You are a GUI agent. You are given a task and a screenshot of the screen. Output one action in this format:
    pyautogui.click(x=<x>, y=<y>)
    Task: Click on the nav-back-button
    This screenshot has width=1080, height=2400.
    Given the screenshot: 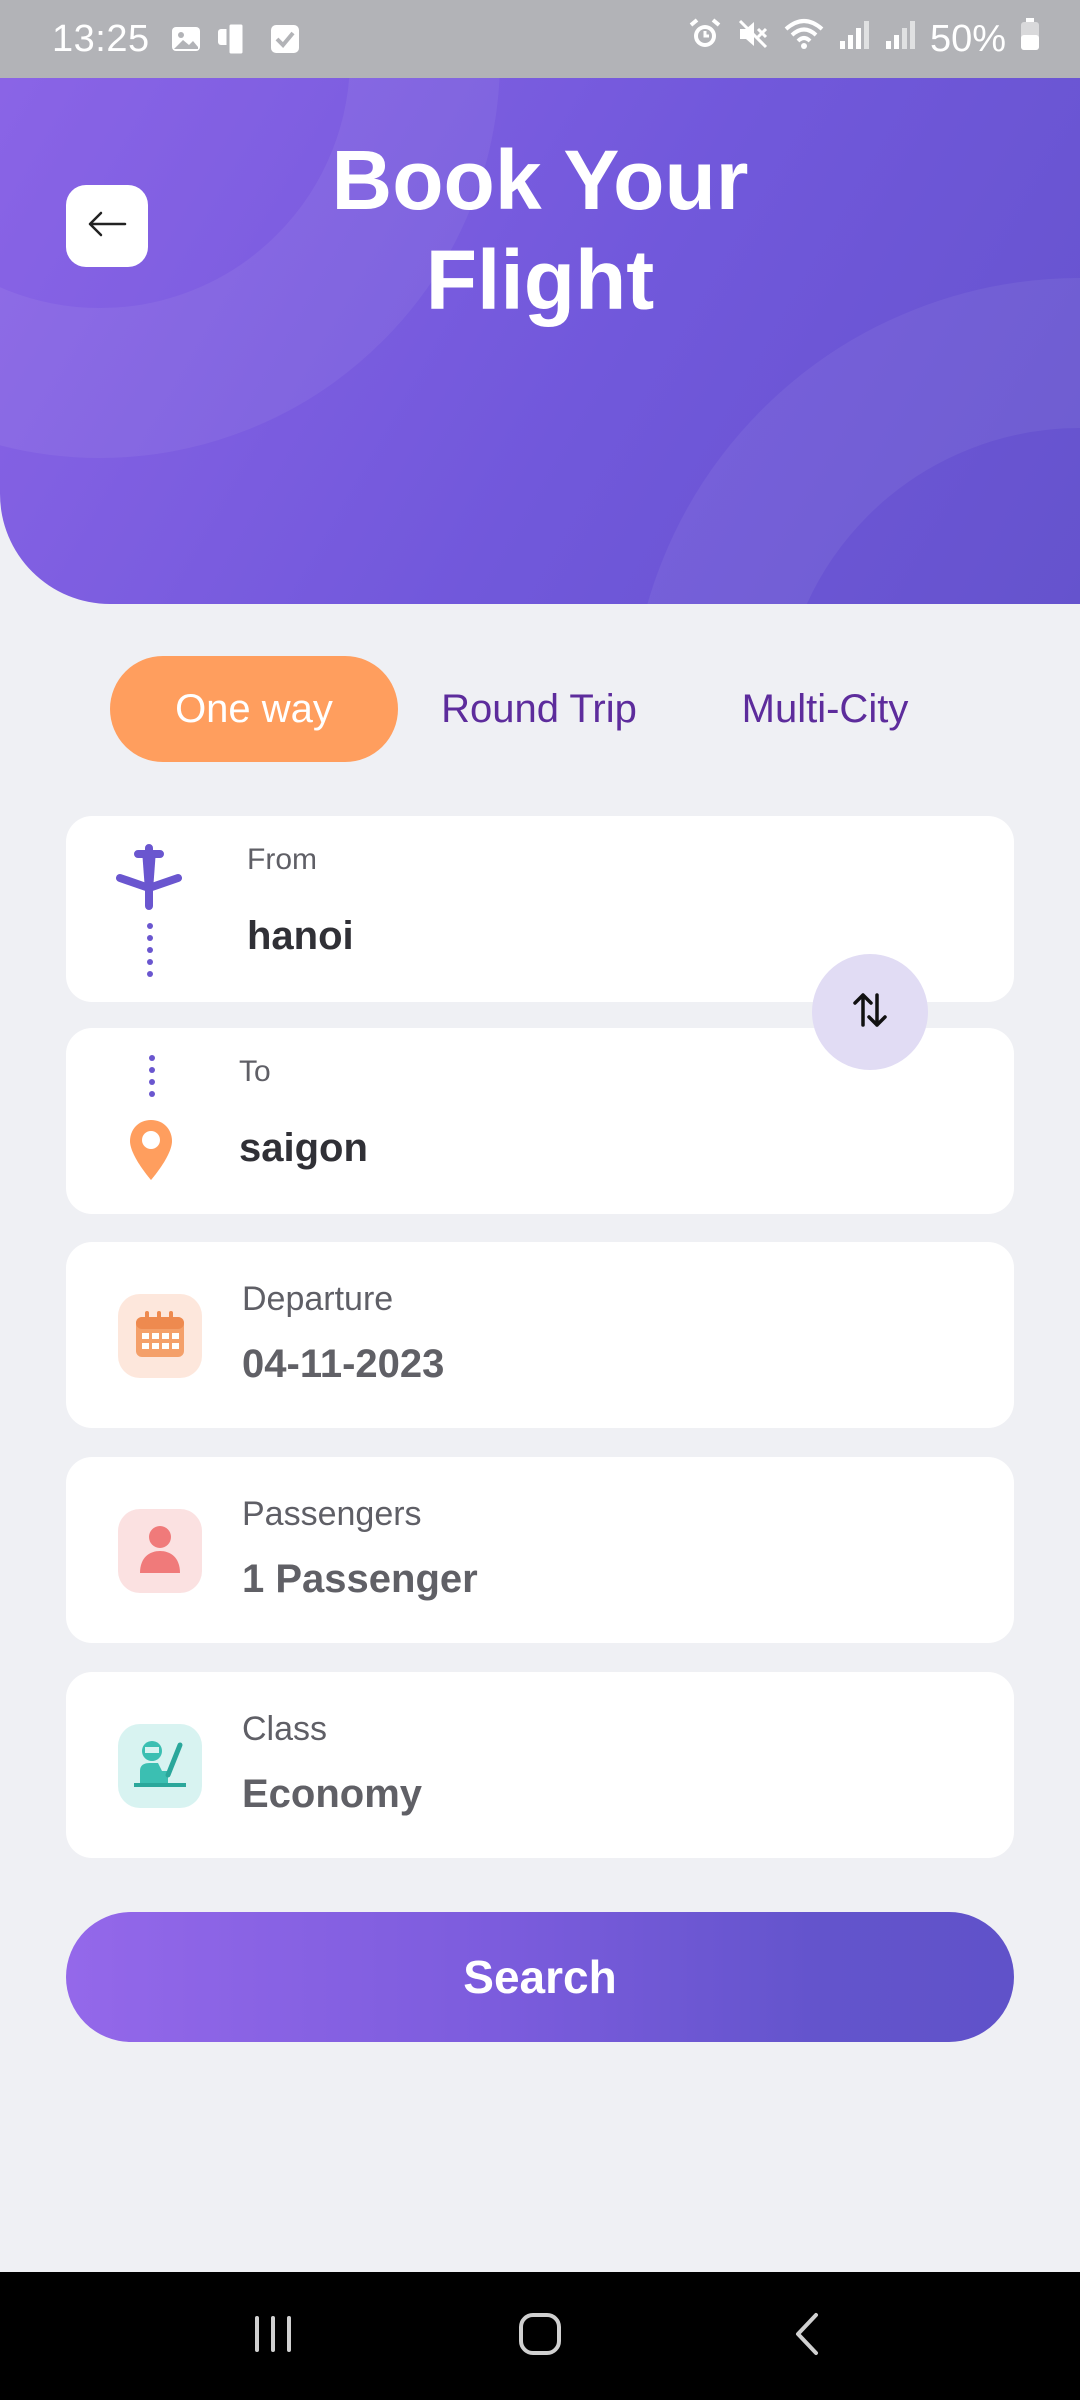 What is the action you would take?
    pyautogui.click(x=807, y=2336)
    